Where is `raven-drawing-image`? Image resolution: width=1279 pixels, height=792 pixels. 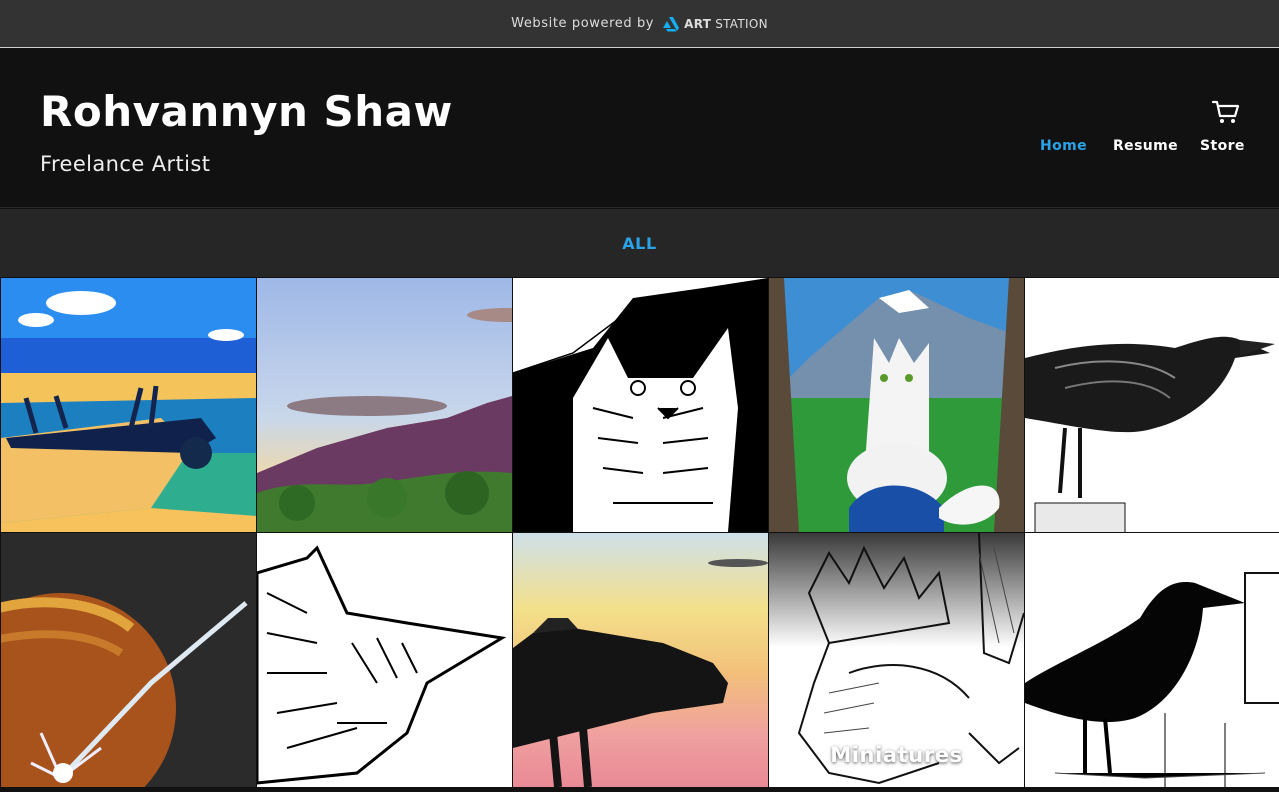 raven-drawing-image is located at coordinates (1152, 405).